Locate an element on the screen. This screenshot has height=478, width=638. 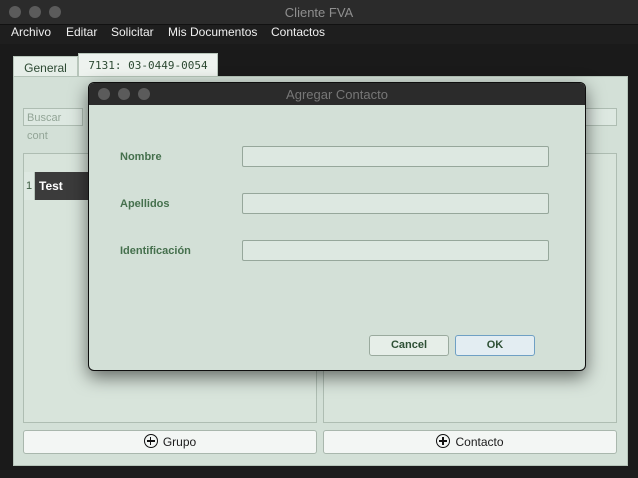
window-title: Cliente FVA is located at coordinates (319, 12).